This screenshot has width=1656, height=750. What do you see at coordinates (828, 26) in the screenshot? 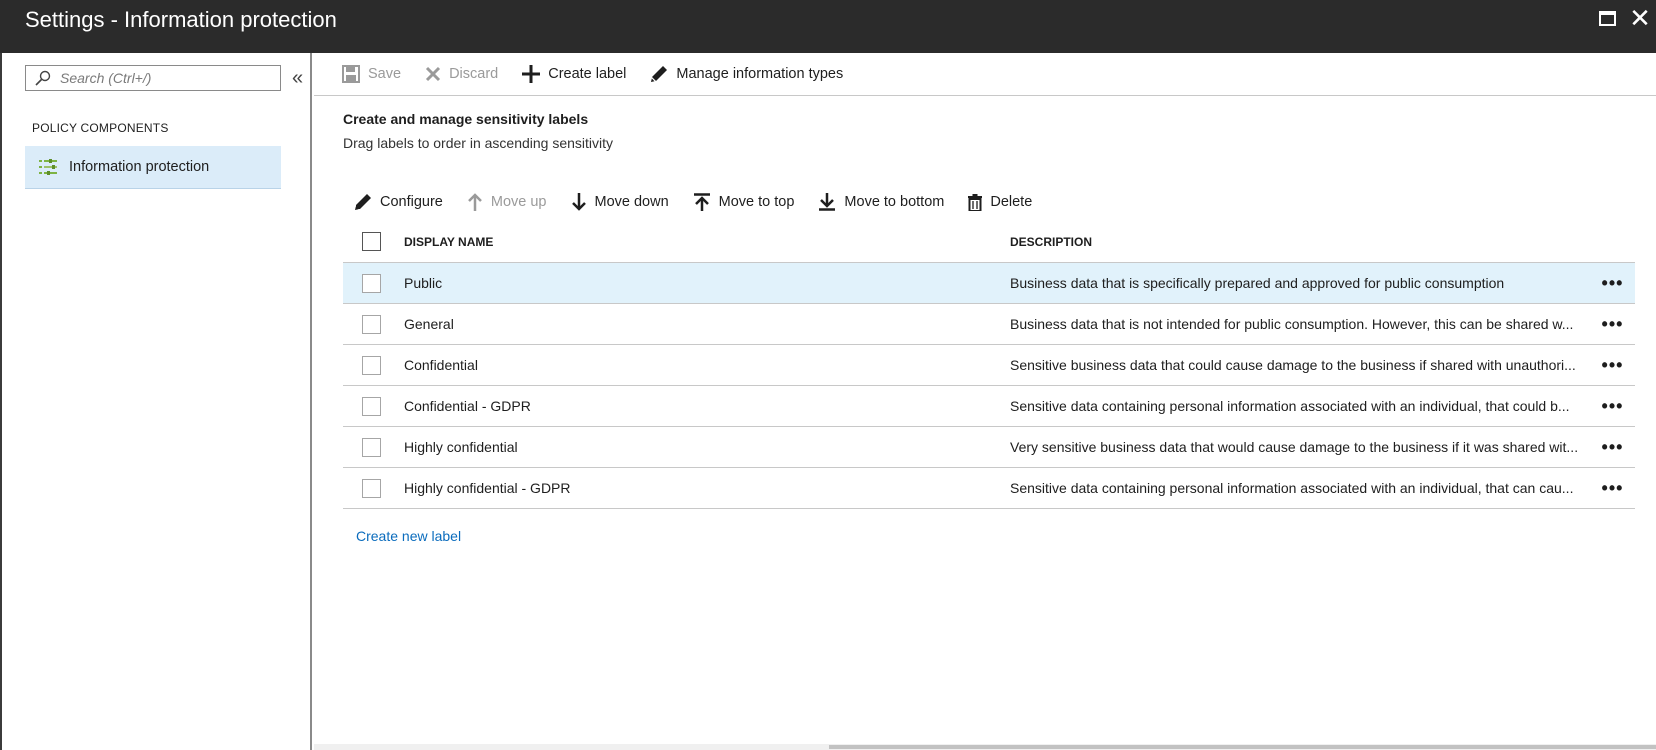
I see `window-titlebar: Settings - Information protection ✕` at bounding box center [828, 26].